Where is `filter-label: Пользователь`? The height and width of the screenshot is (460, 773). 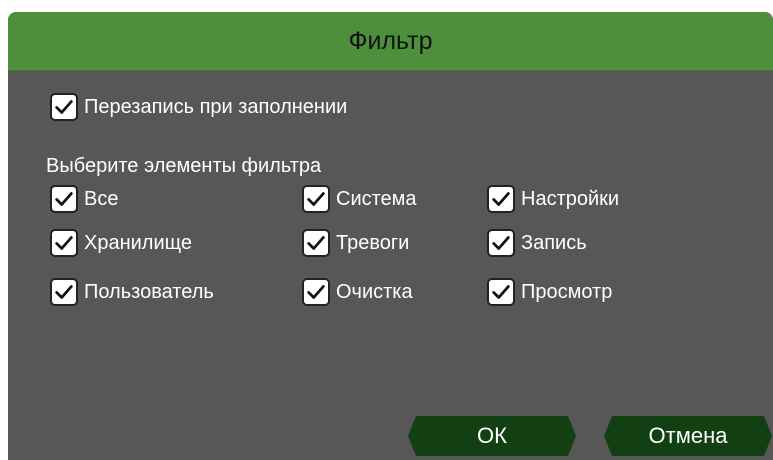
filter-label: Пользователь is located at coordinates (149, 291).